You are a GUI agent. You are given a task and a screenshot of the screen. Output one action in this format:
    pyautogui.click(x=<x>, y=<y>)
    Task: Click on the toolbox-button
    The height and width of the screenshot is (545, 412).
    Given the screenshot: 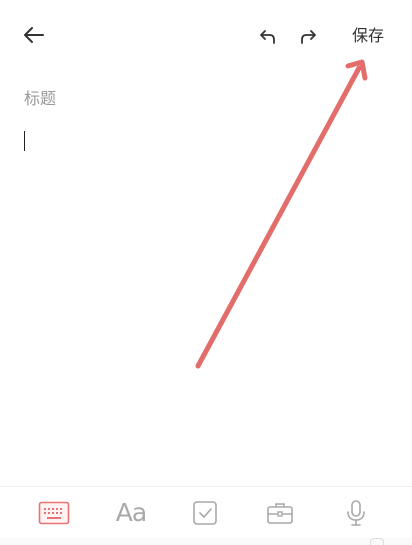 What is the action you would take?
    pyautogui.click(x=280, y=513)
    